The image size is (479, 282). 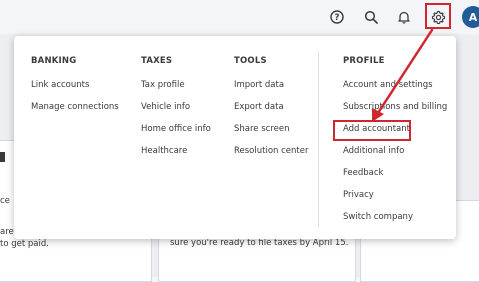 What do you see at coordinates (372, 130) in the screenshot?
I see `add-accountant-highlight-box` at bounding box center [372, 130].